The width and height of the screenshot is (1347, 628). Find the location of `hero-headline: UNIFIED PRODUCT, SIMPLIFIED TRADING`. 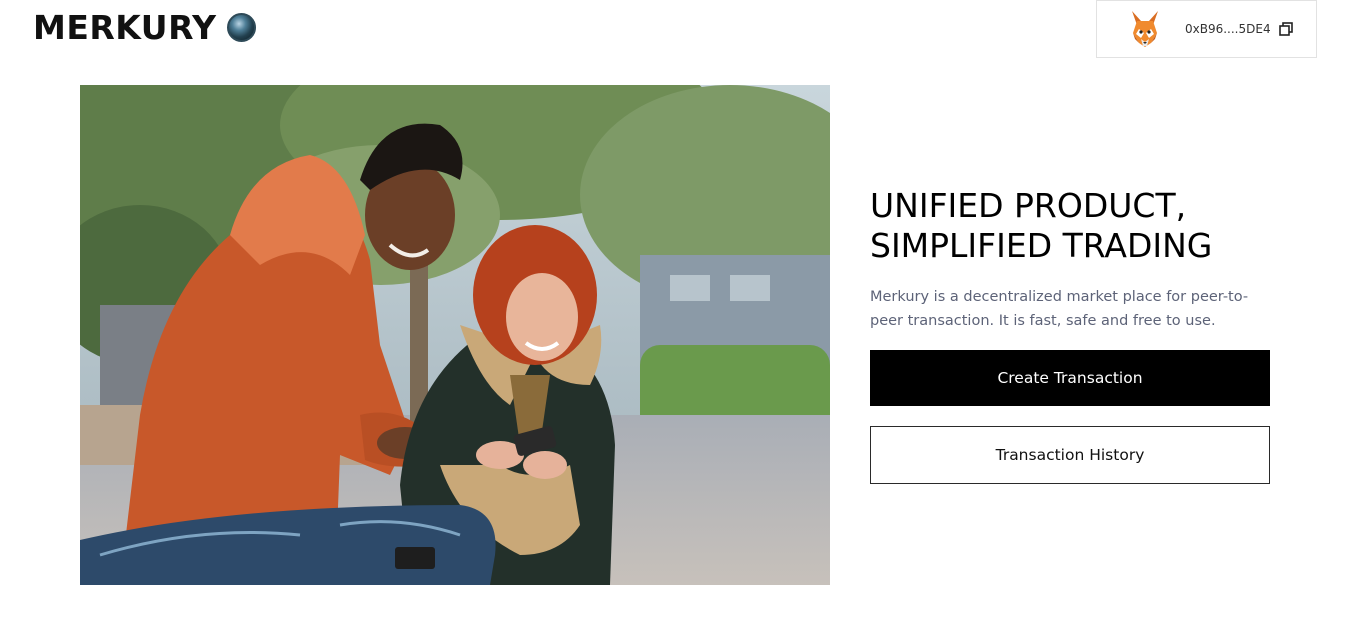

hero-headline: UNIFIED PRODUCT, SIMPLIFIED TRADING is located at coordinates (1090, 226).